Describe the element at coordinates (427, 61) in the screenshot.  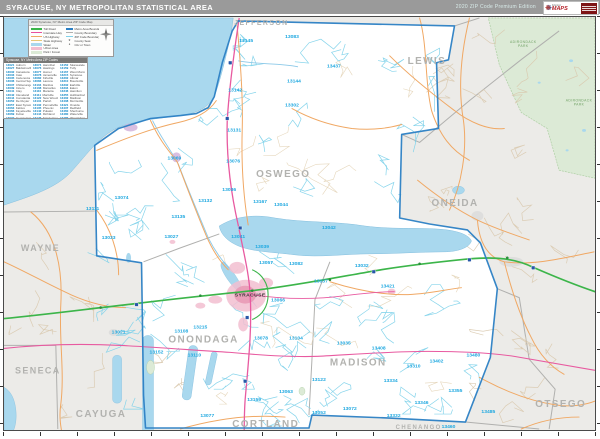
I see `county-label: LEWIS` at that location.